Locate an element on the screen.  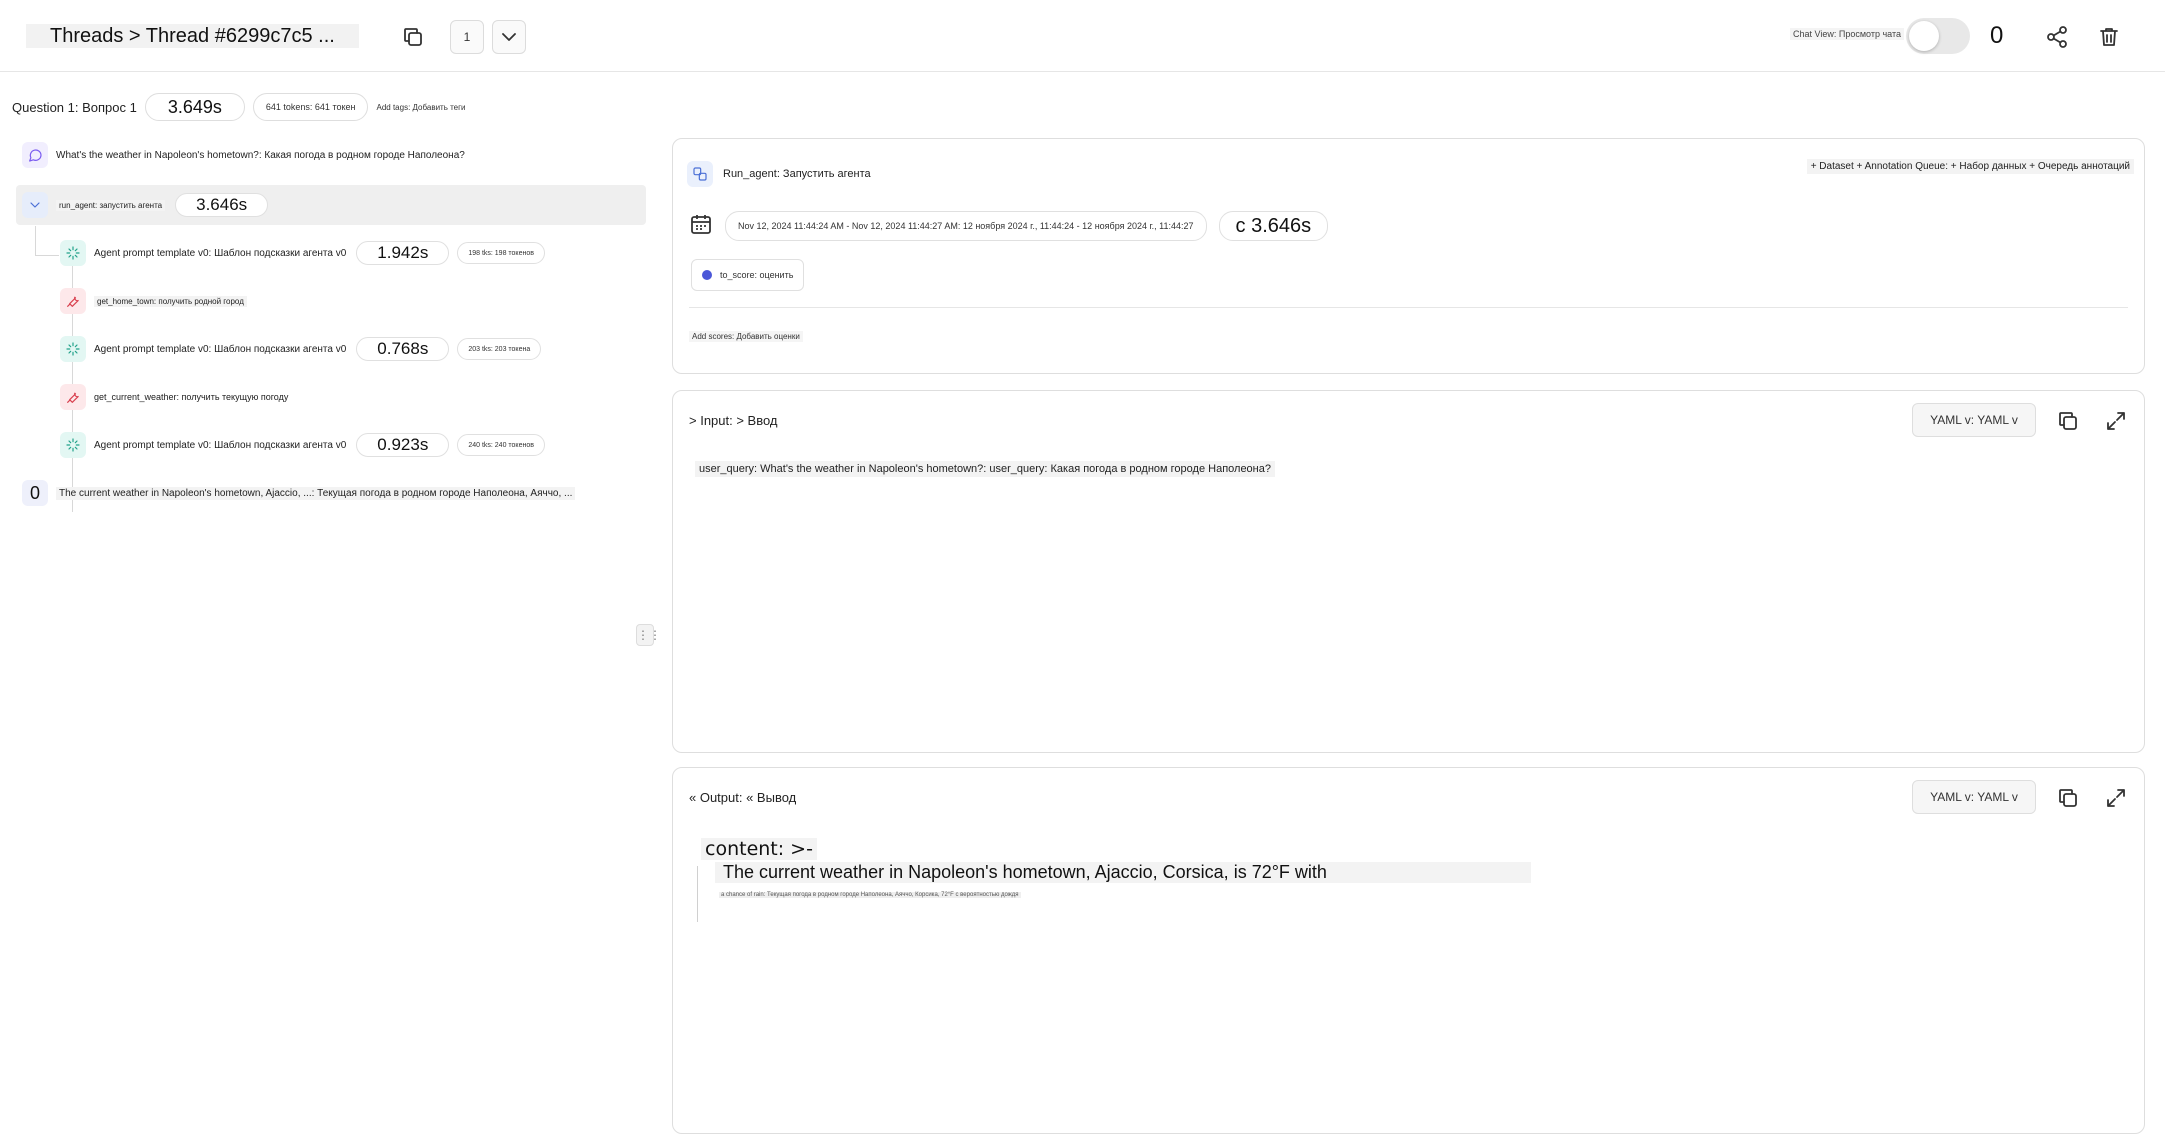
score-chip: to_score: оценить is located at coordinates (748, 275).